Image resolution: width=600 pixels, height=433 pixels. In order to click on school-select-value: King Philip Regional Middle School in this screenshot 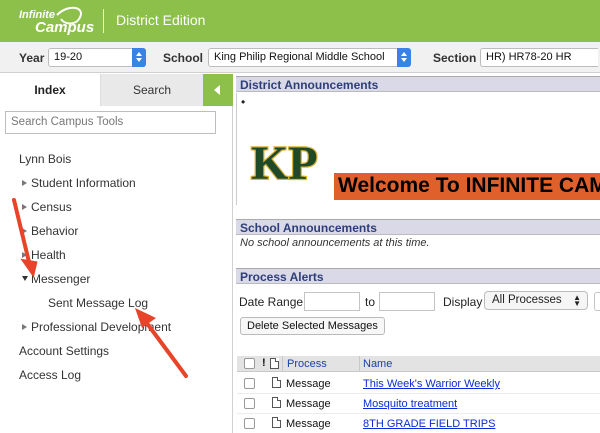, I will do `click(299, 57)`.